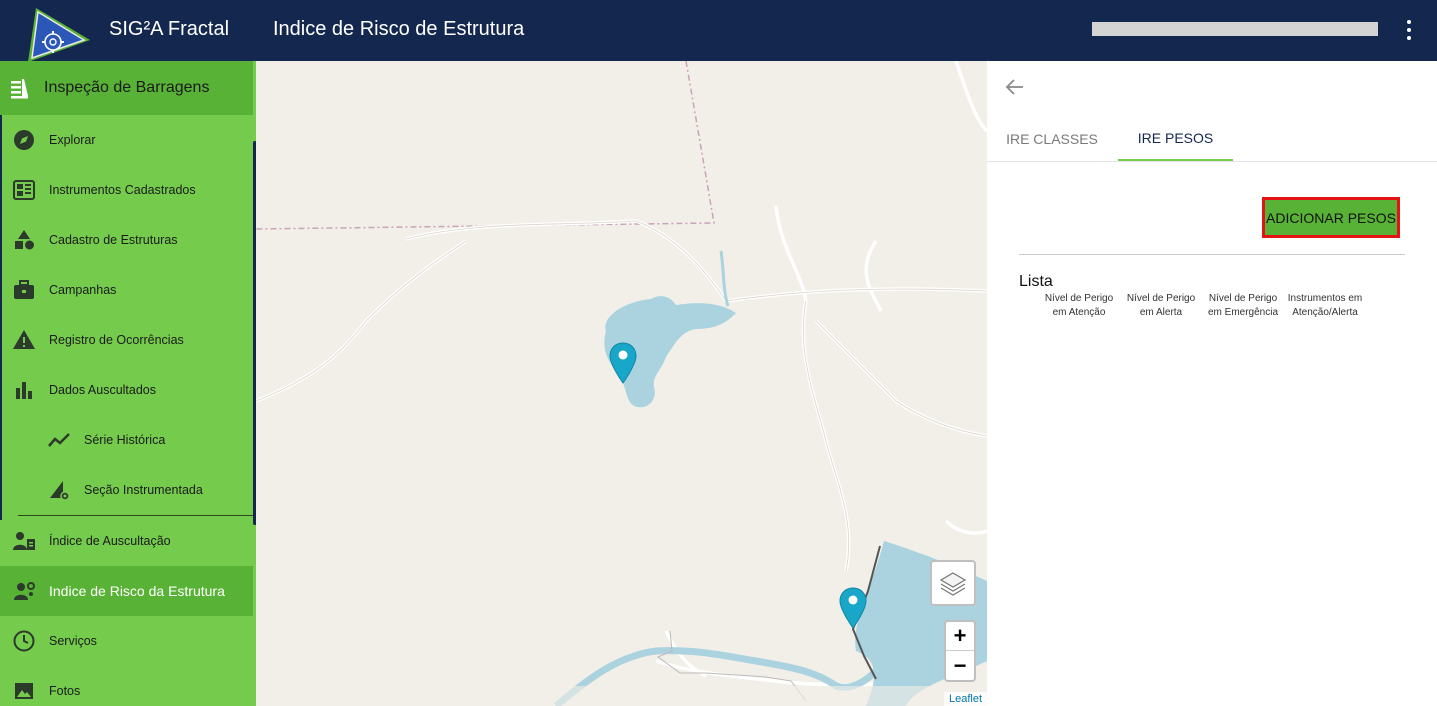  I want to click on column-header-line: Instrumentos em, so click(1325, 298).